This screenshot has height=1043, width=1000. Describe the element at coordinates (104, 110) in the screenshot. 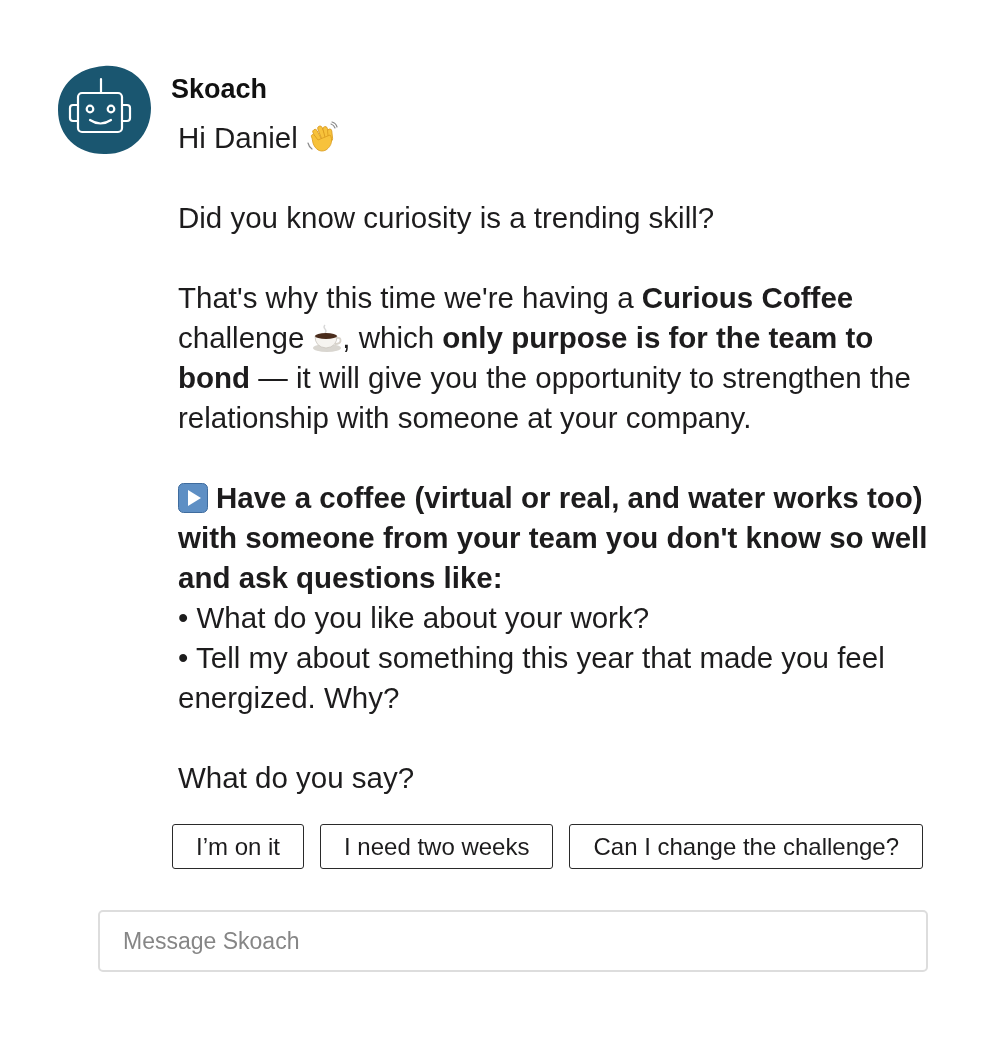

I see `robot-avatar-icon` at that location.